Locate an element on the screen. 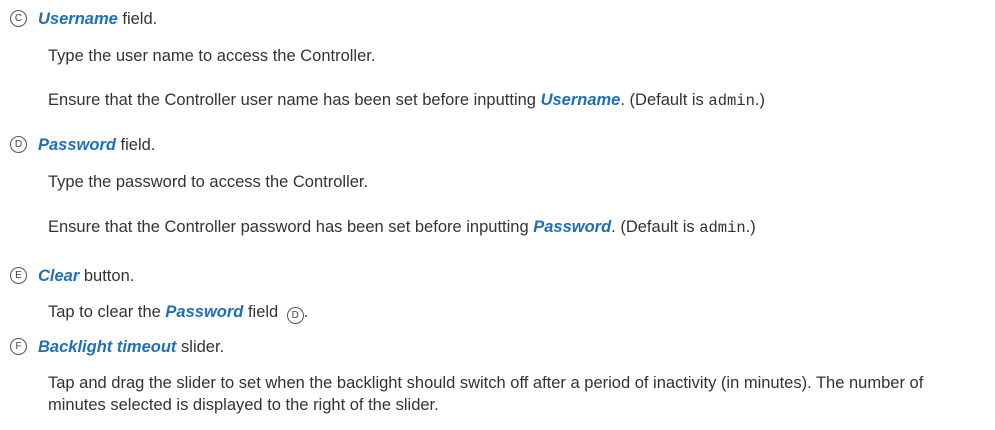  callout-marker-f: F is located at coordinates (18, 346).